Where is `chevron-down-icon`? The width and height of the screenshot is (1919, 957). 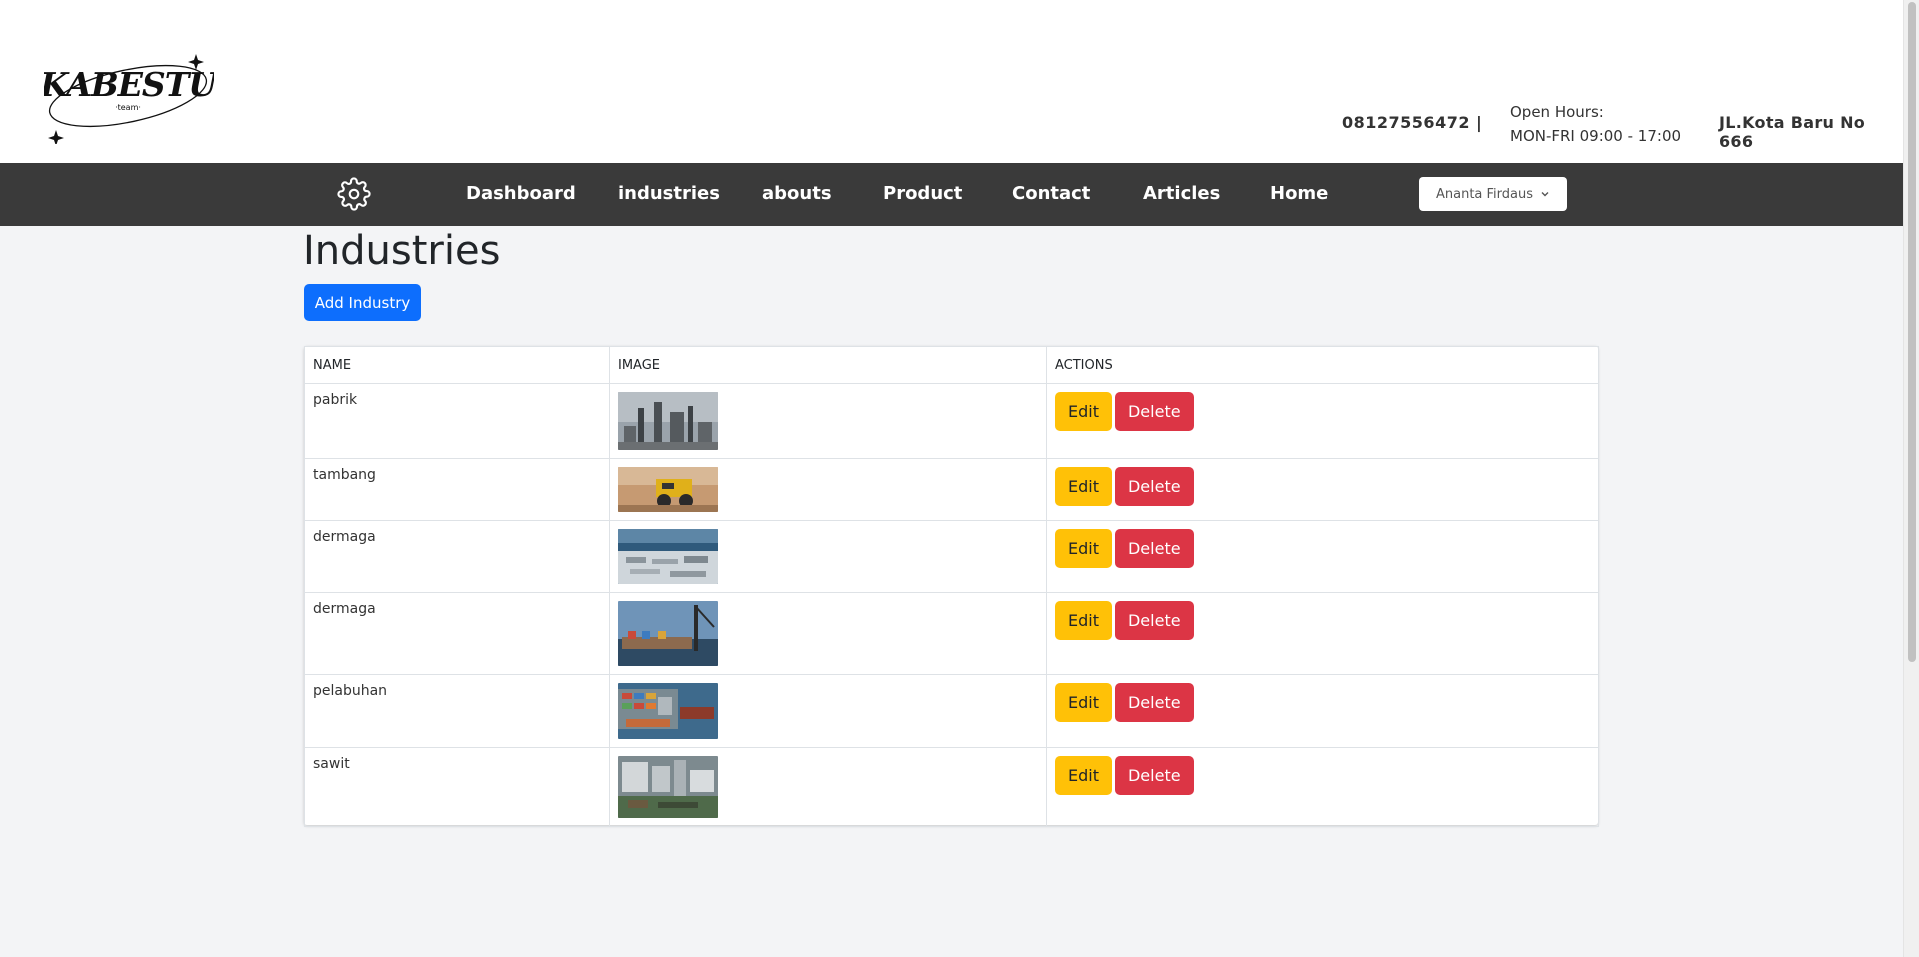 chevron-down-icon is located at coordinates (1545, 194).